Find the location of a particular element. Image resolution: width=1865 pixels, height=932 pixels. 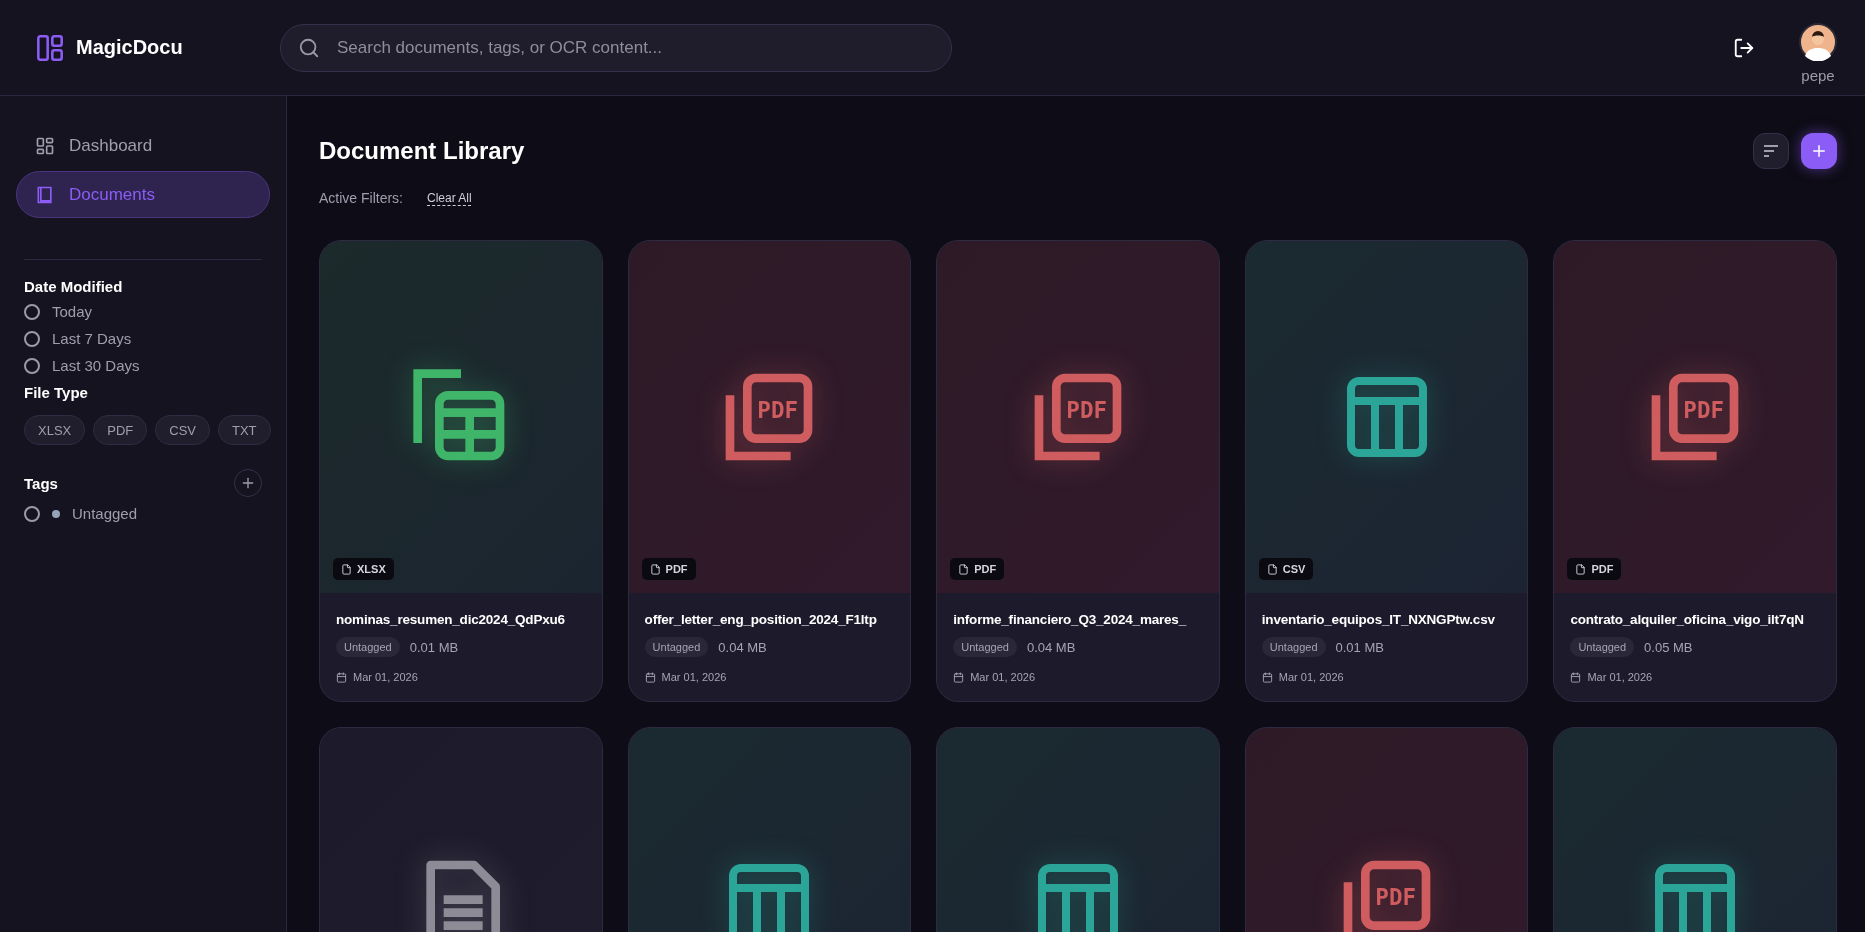

dashboard-icon is located at coordinates (45, 145).